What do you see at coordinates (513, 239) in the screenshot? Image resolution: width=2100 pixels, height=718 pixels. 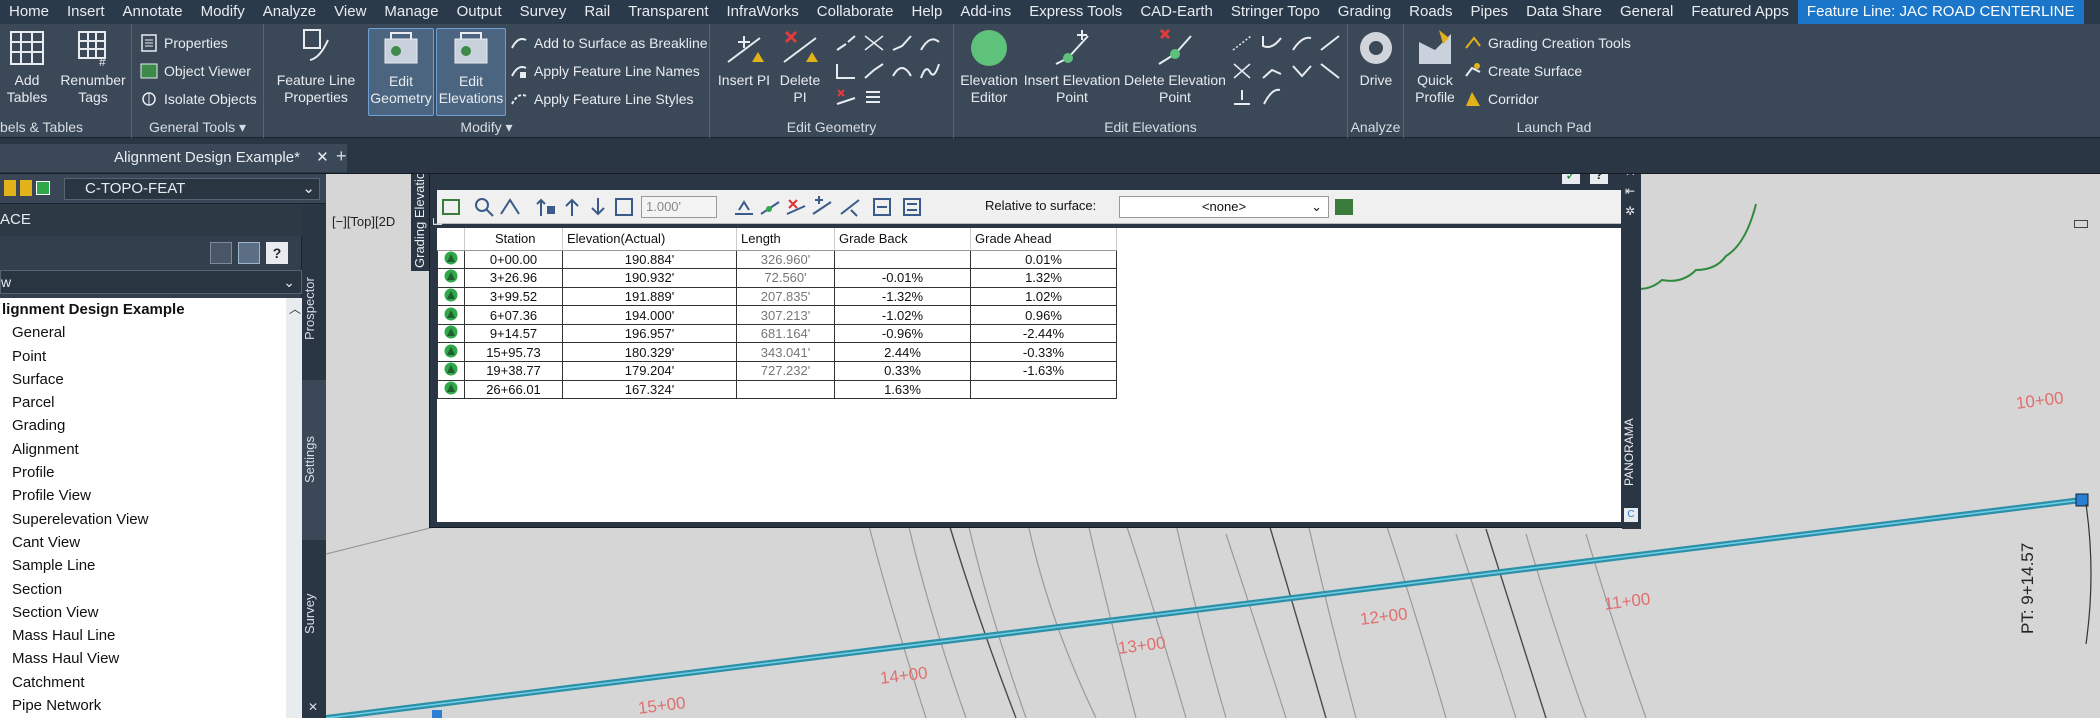 I see `grid-header-station: Station` at bounding box center [513, 239].